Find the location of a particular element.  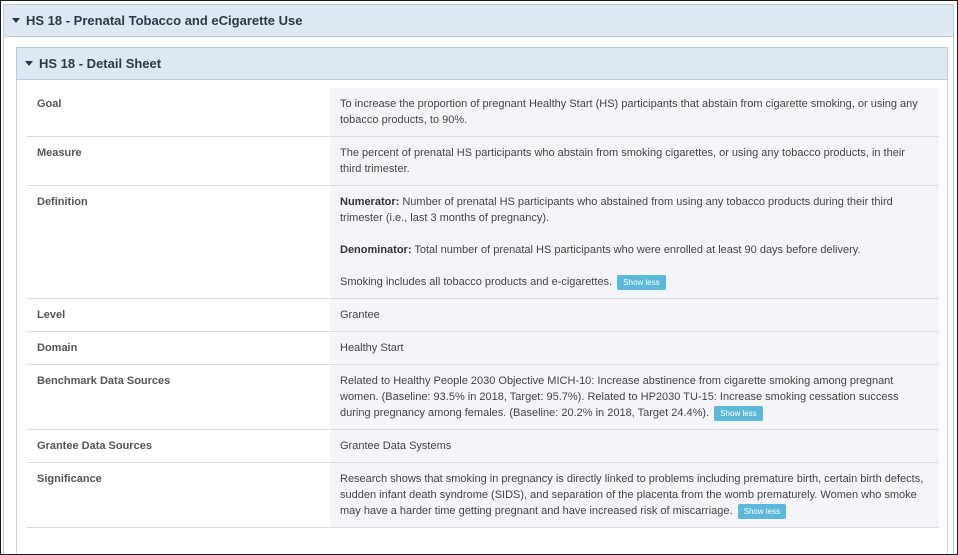

row-label-definition: Definition is located at coordinates (178, 242).